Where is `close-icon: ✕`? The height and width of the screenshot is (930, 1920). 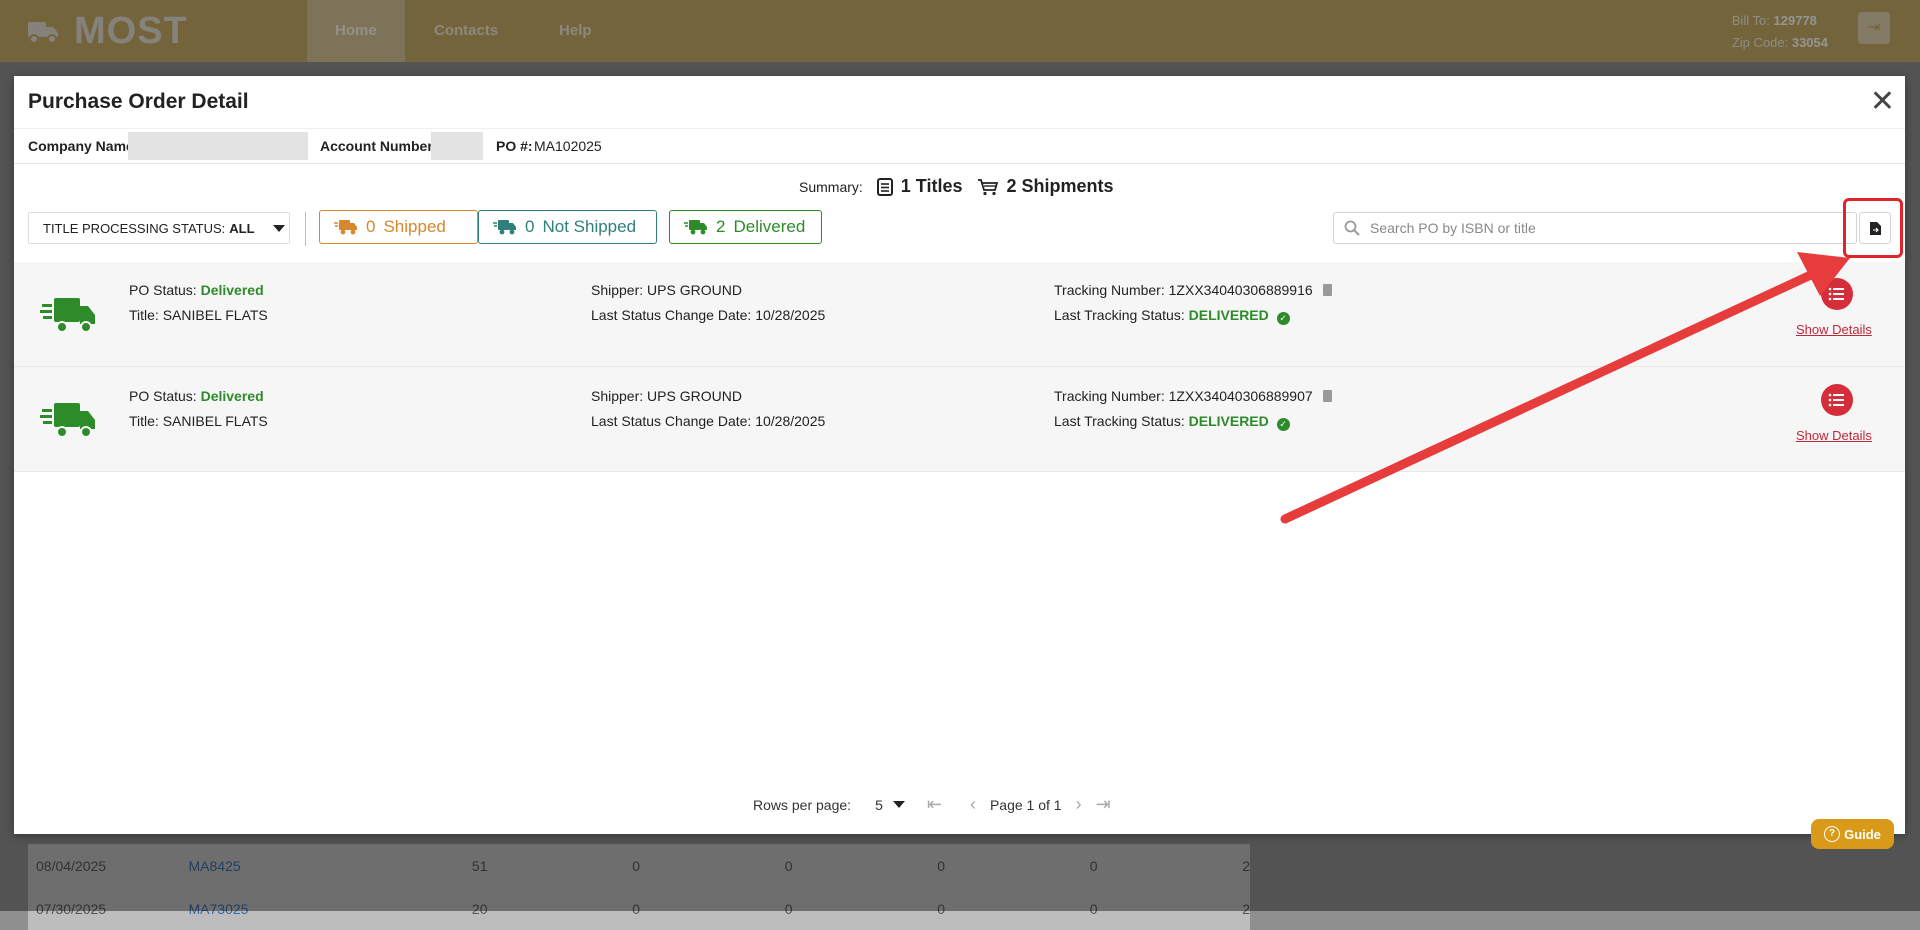 close-icon: ✕ is located at coordinates (1882, 101).